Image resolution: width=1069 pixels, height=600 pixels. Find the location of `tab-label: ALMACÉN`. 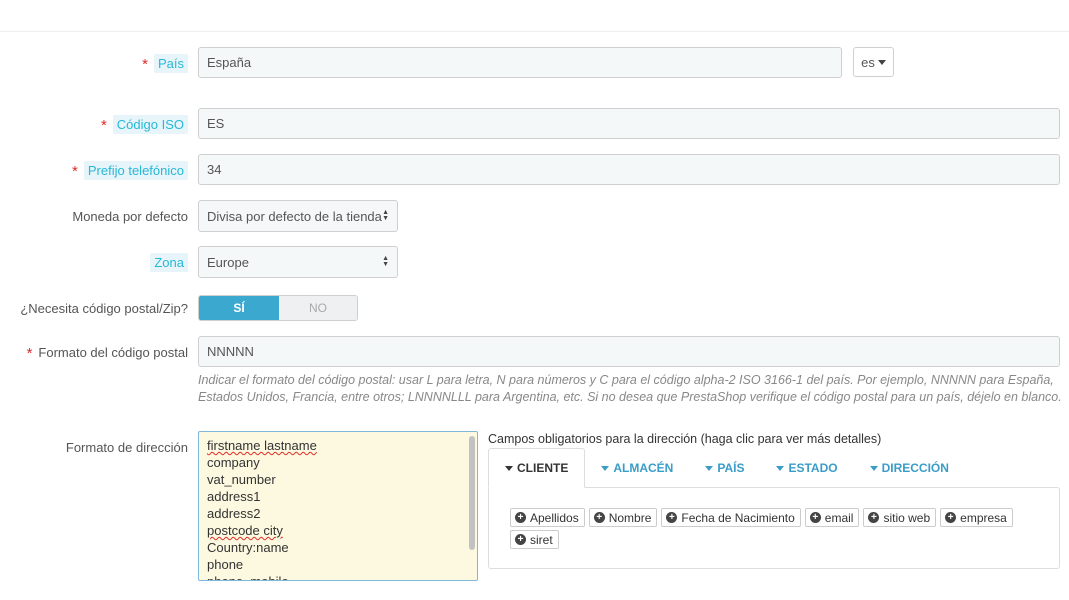

tab-label: ALMACÉN is located at coordinates (643, 468).